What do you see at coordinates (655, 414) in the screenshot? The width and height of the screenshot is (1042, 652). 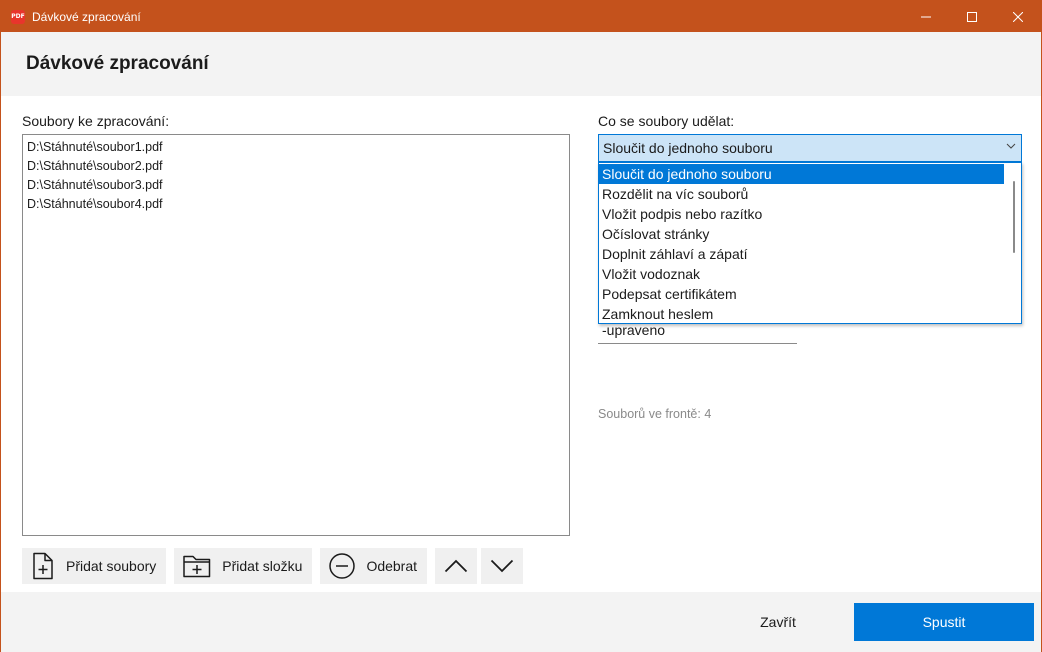 I see `queue-status: Souborů ve frontě: 4` at bounding box center [655, 414].